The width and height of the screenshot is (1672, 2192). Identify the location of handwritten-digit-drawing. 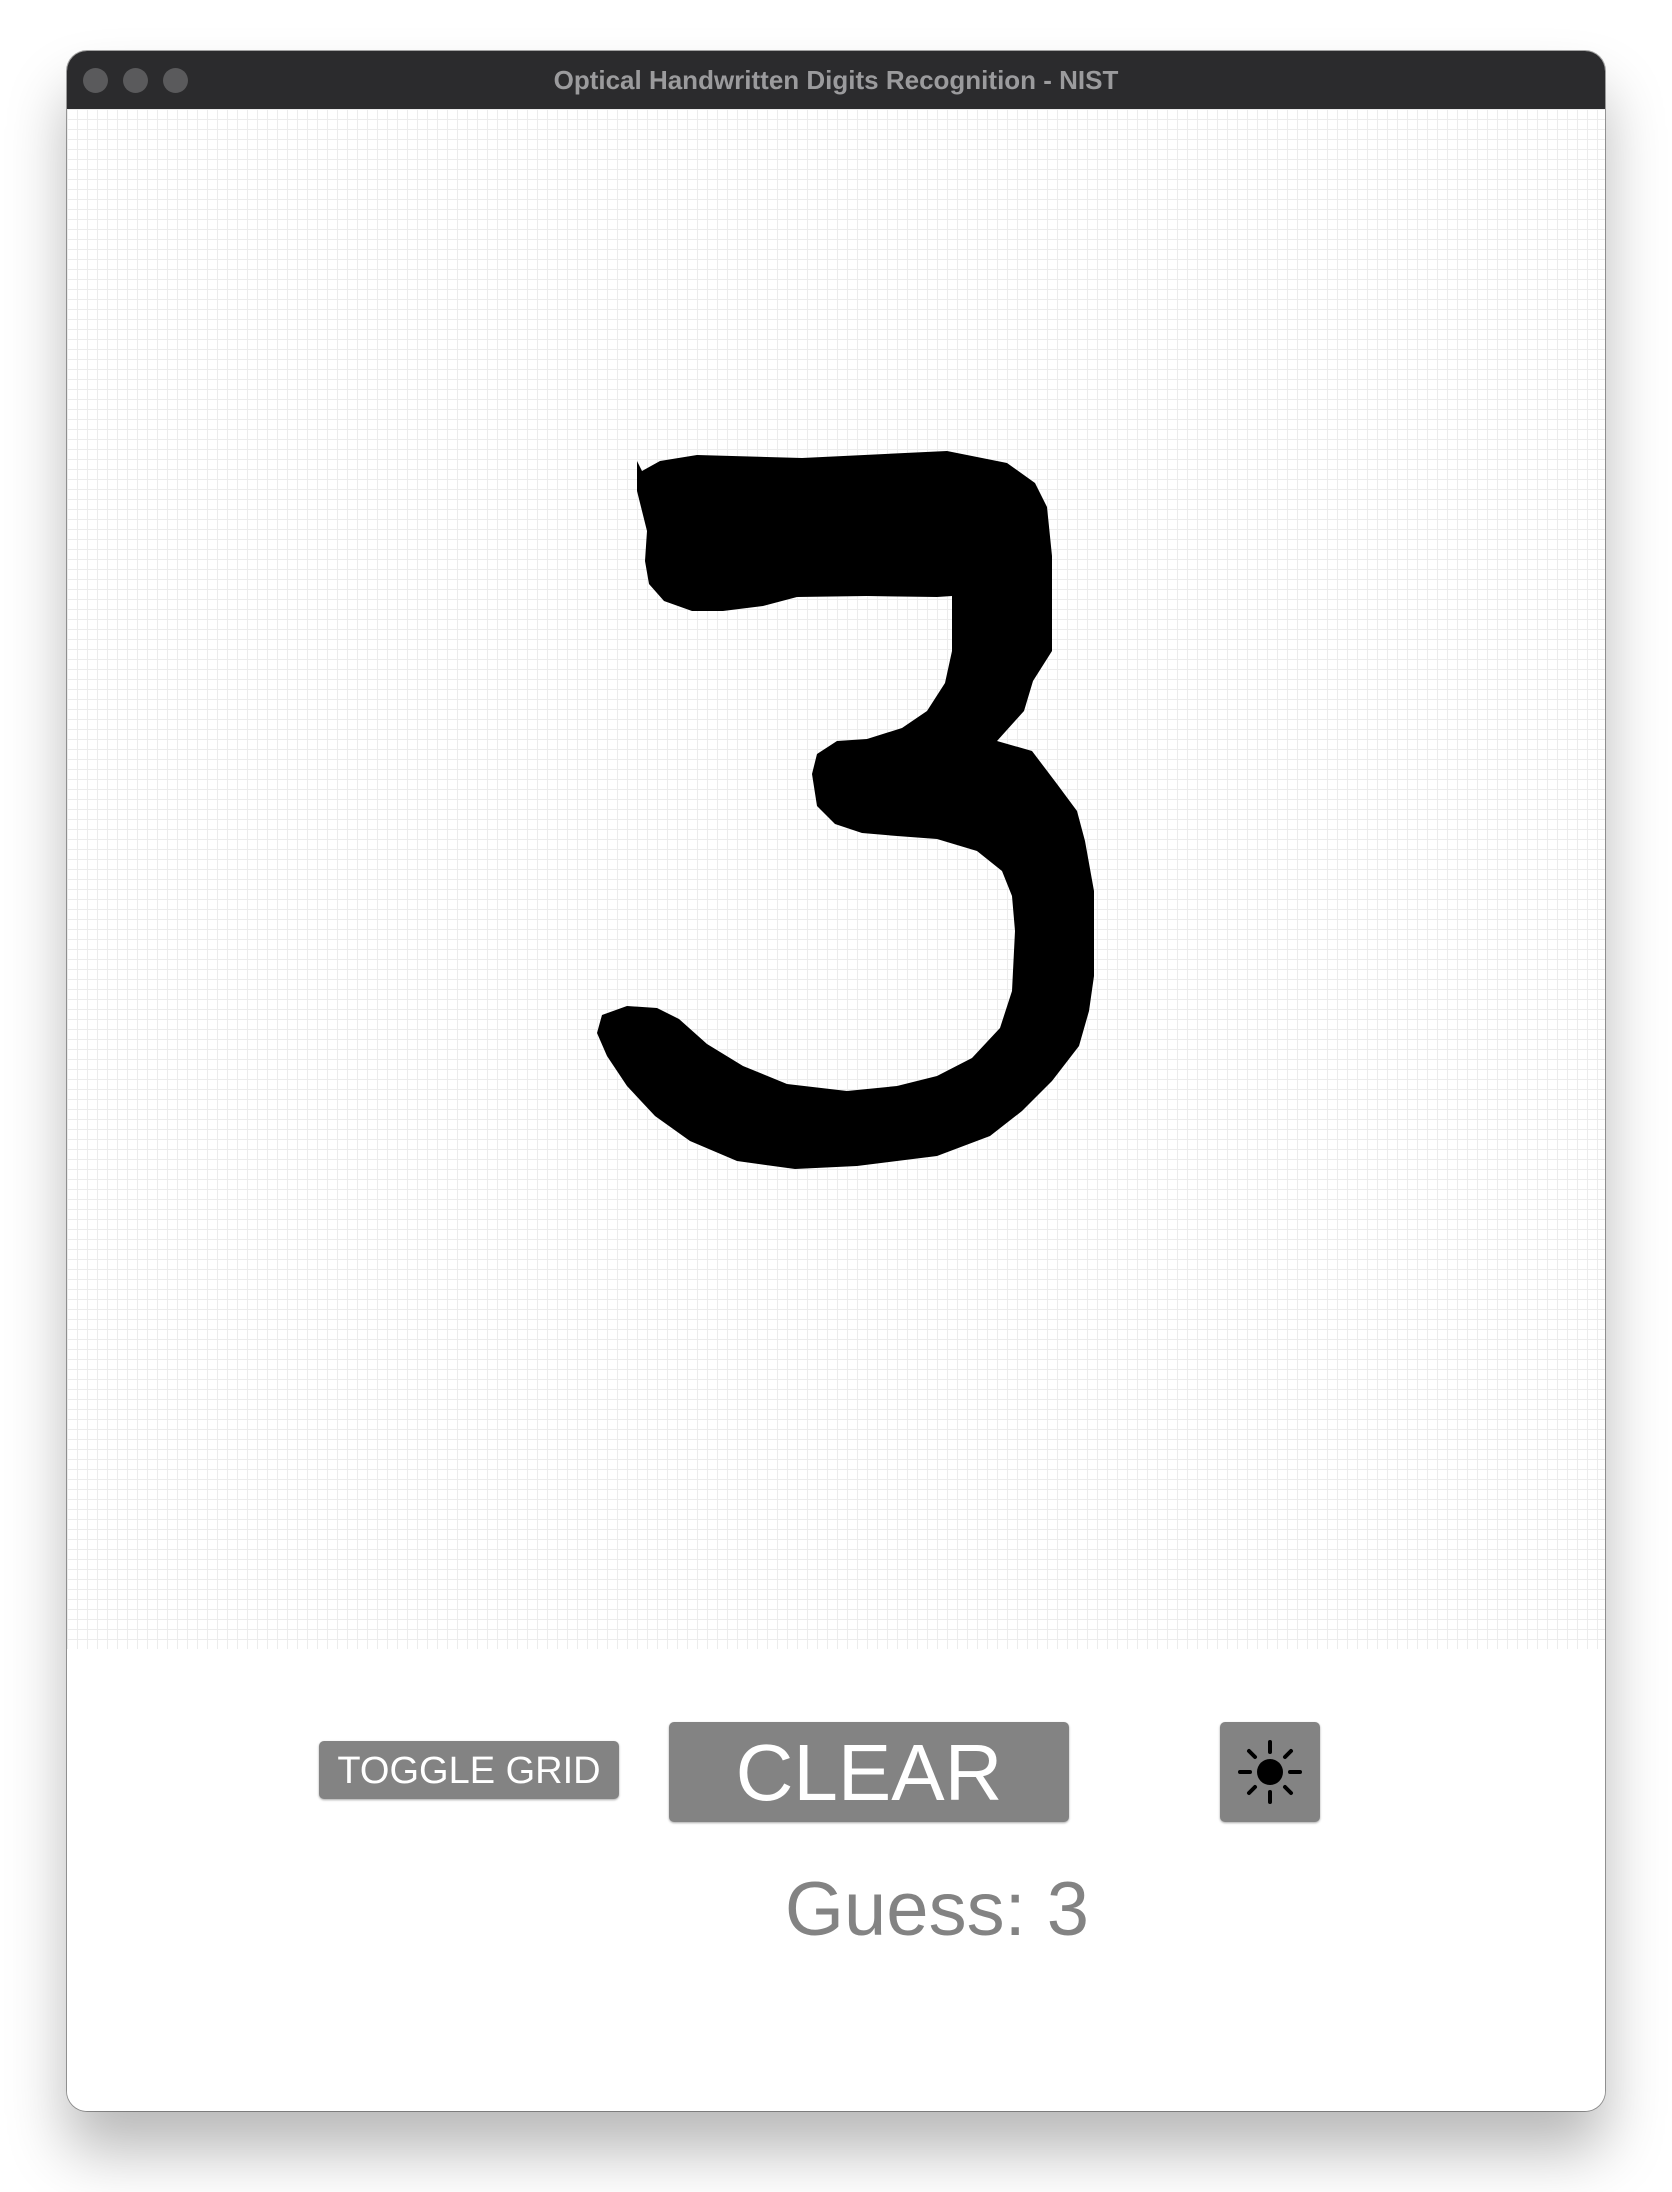
(845, 810).